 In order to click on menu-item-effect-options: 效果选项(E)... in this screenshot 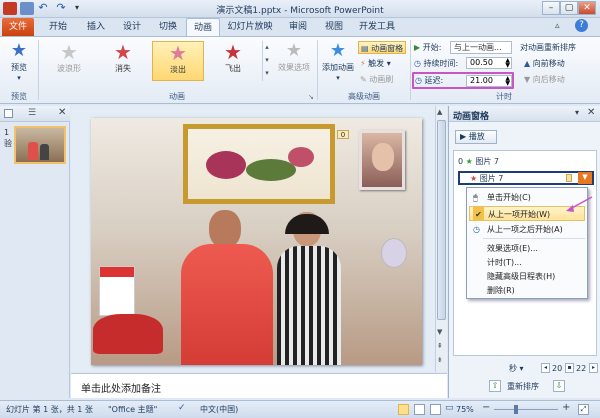, I will do `click(527, 248)`.